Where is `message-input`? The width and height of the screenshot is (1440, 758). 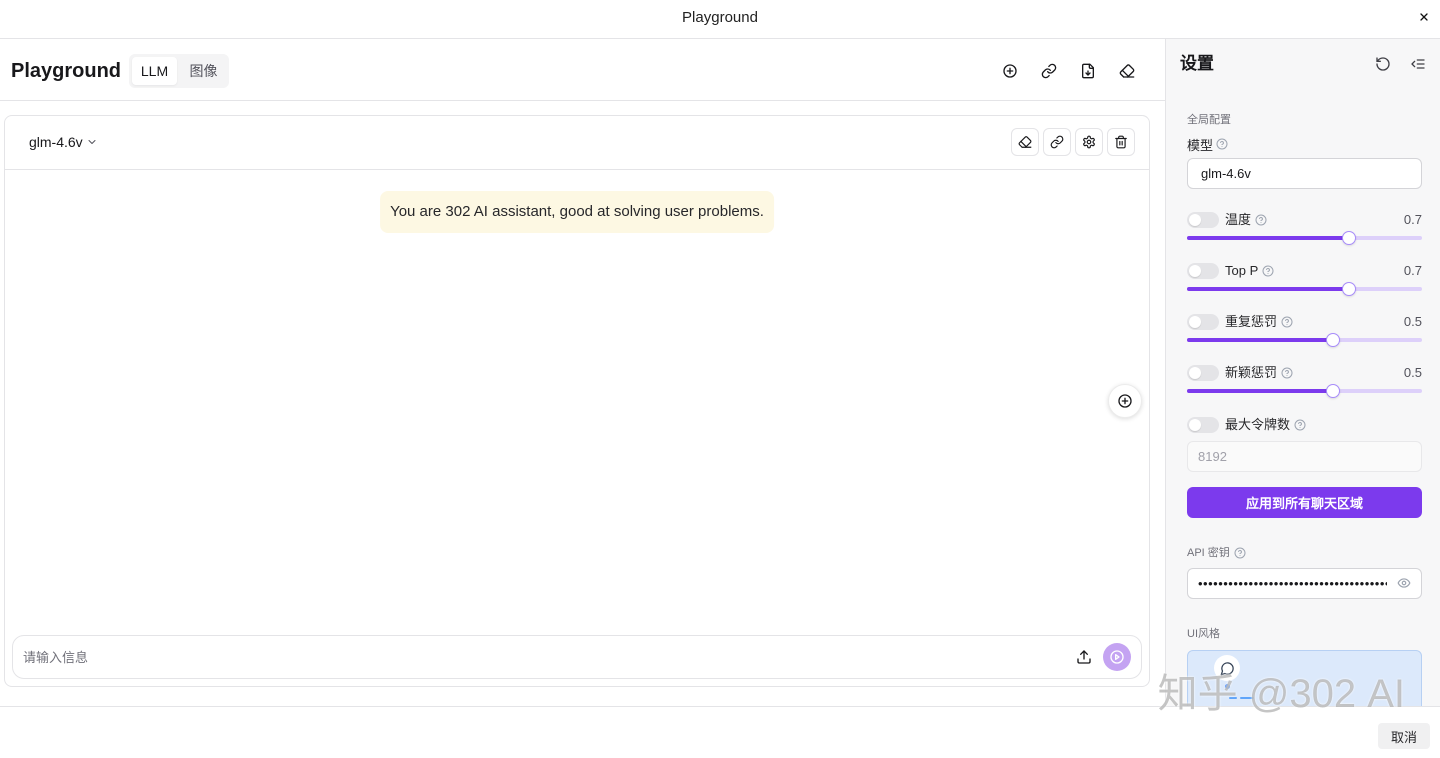
message-input is located at coordinates (538, 657).